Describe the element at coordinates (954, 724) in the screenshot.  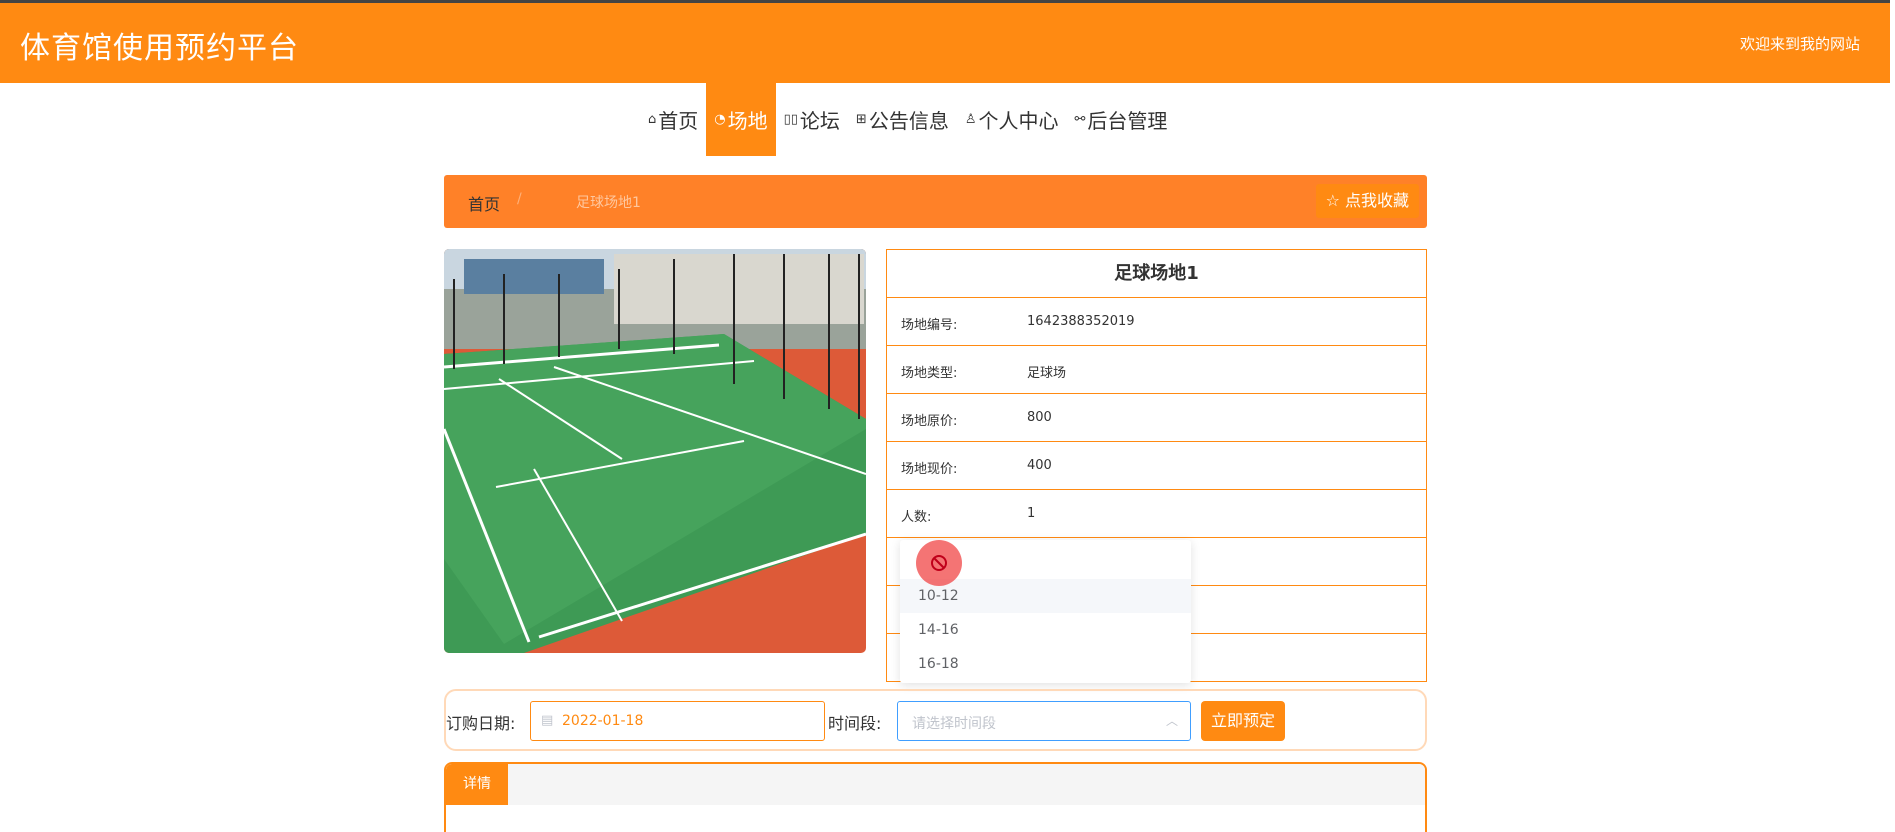
I see `time-slot-placeholder: 请选择时间段` at that location.